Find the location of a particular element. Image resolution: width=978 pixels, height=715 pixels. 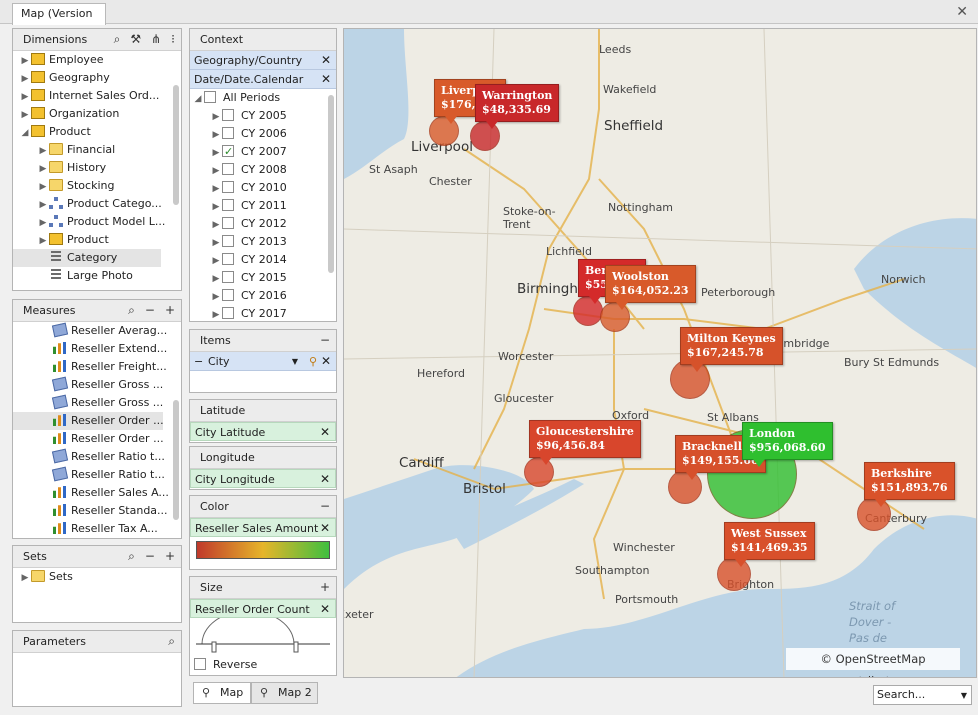

marker-callout: Milton Keynes $167,245.78 is located at coordinates (731, 349).